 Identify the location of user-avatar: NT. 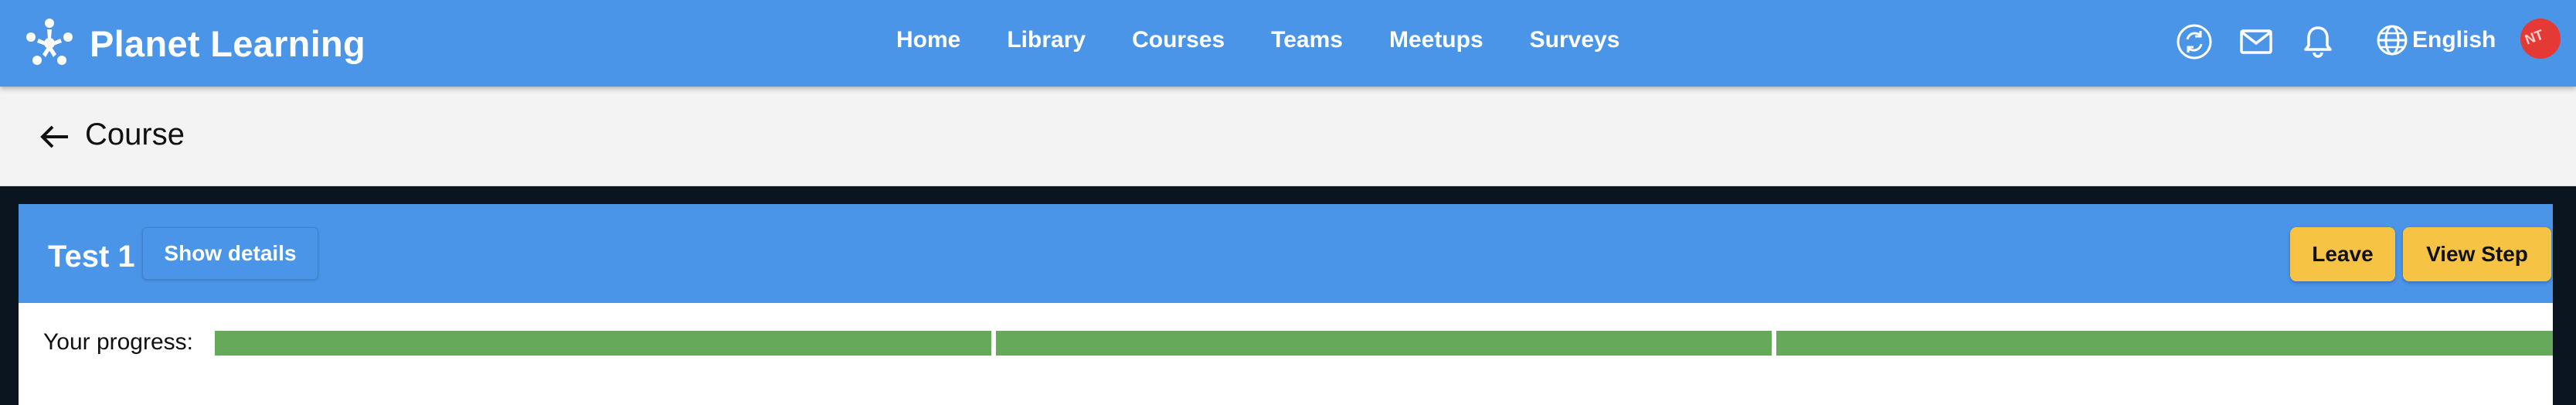
(2540, 39).